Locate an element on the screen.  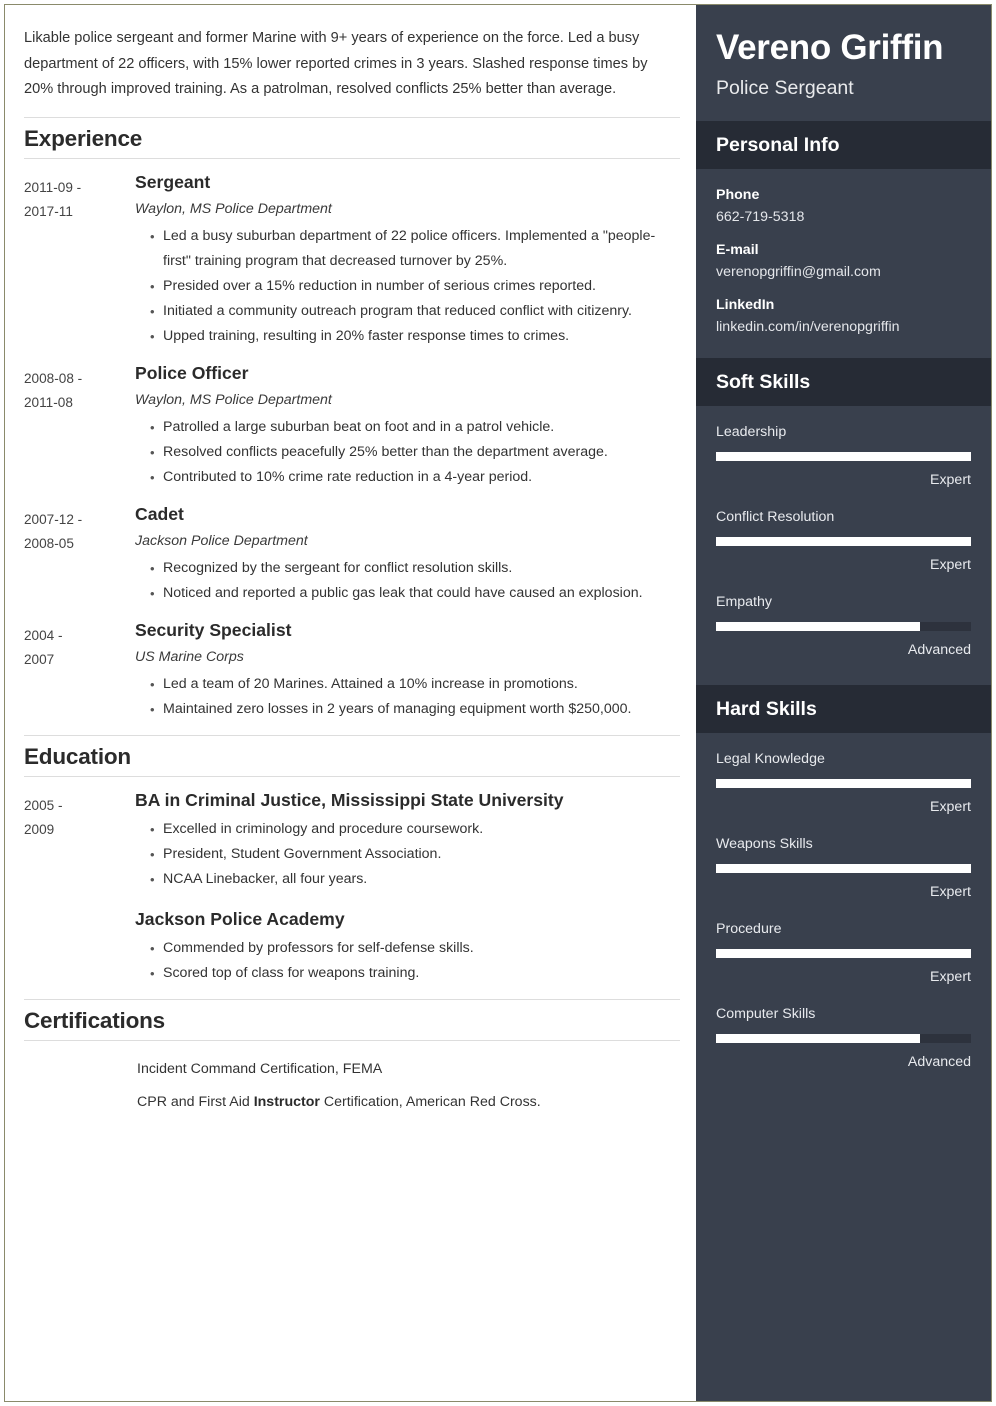
skill-name: Weapons Skills is located at coordinates (764, 844).